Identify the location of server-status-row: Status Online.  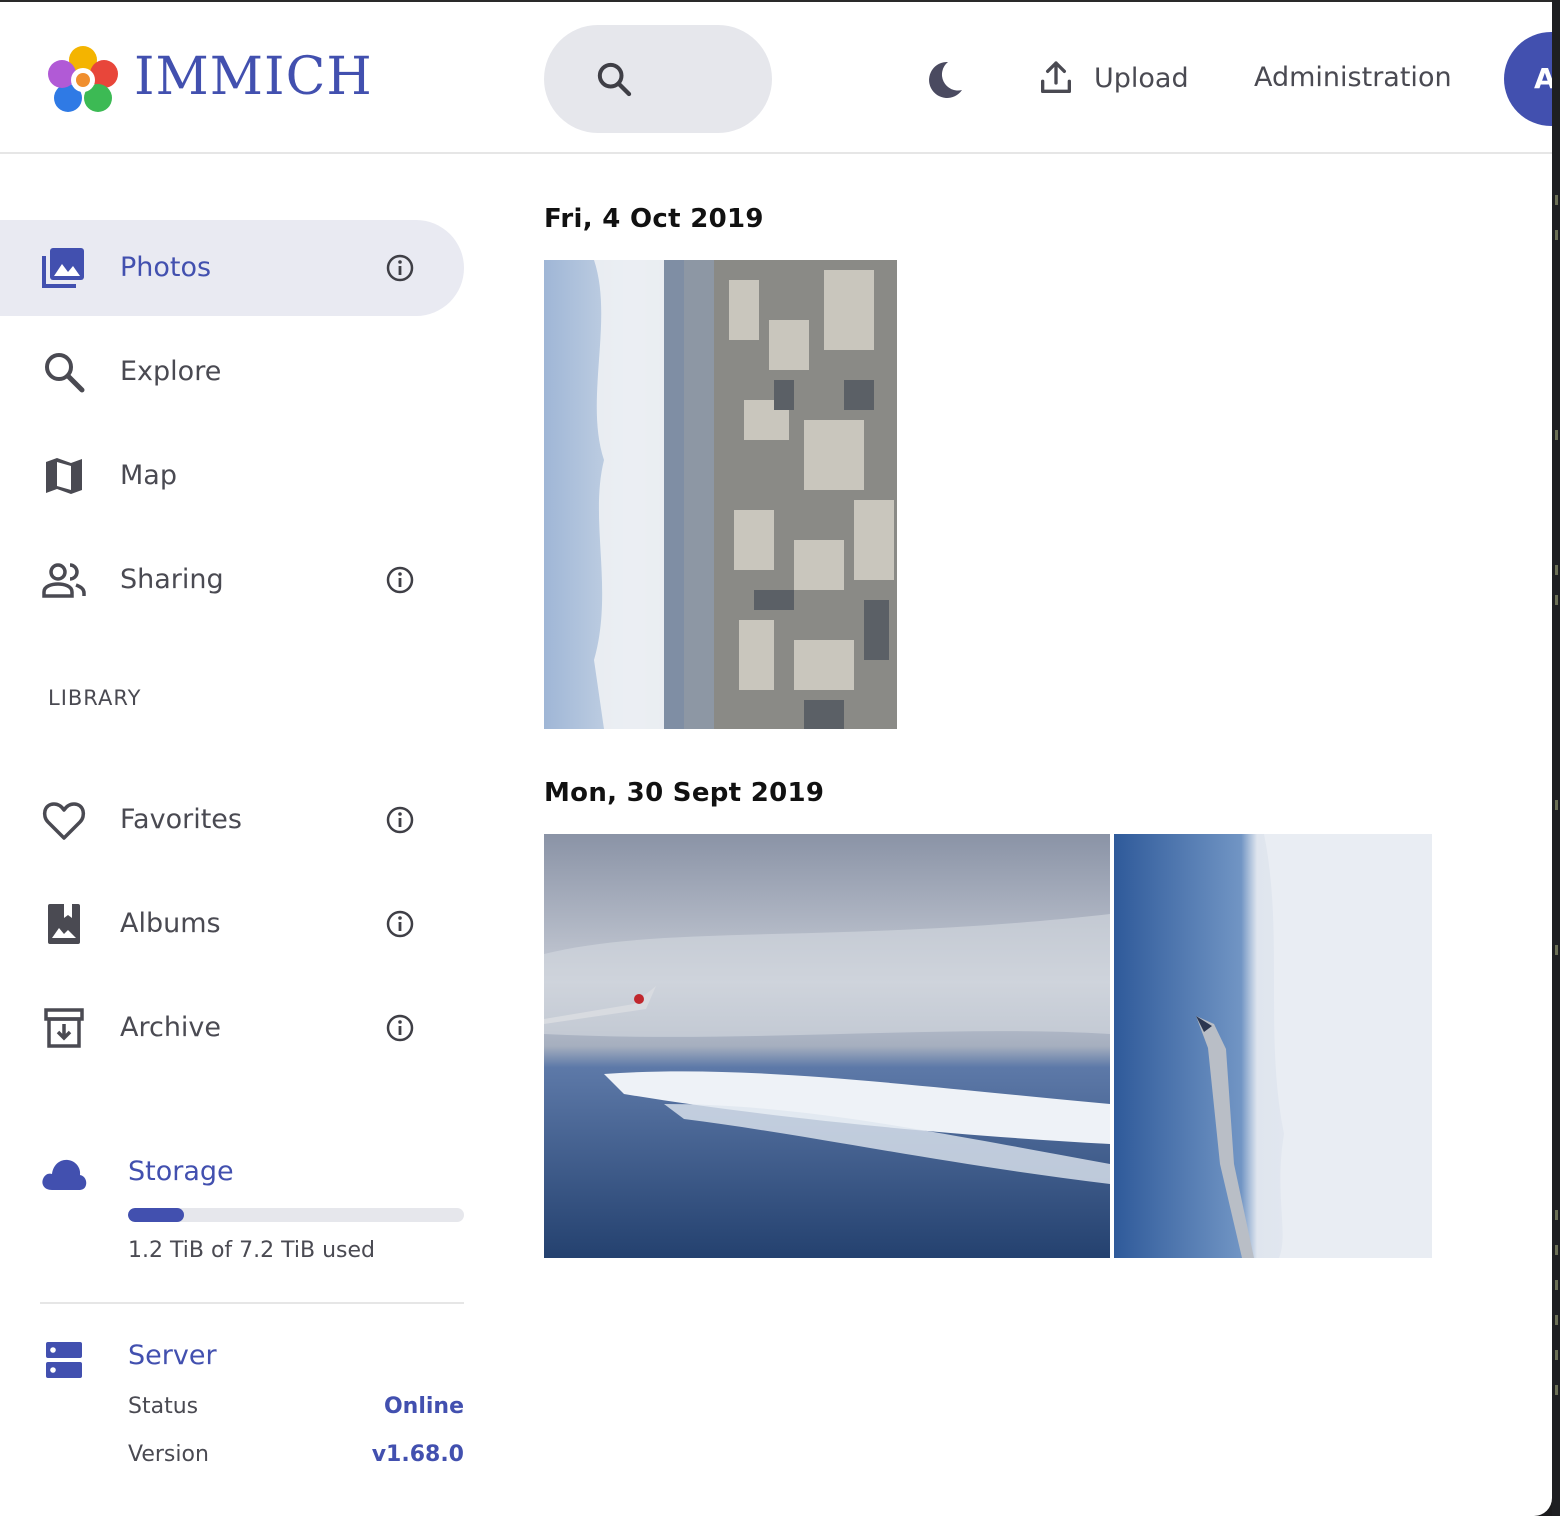
(296, 1406).